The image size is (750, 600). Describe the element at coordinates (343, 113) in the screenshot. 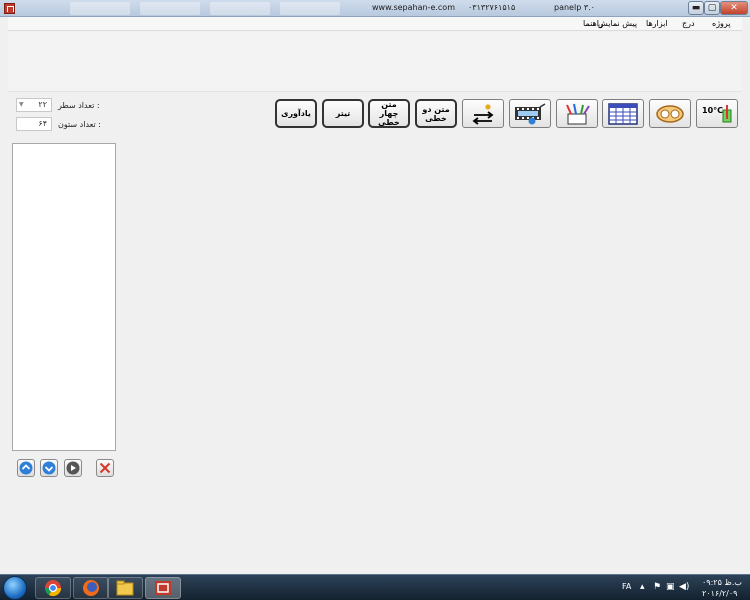

I see `title-button: تیتر` at that location.